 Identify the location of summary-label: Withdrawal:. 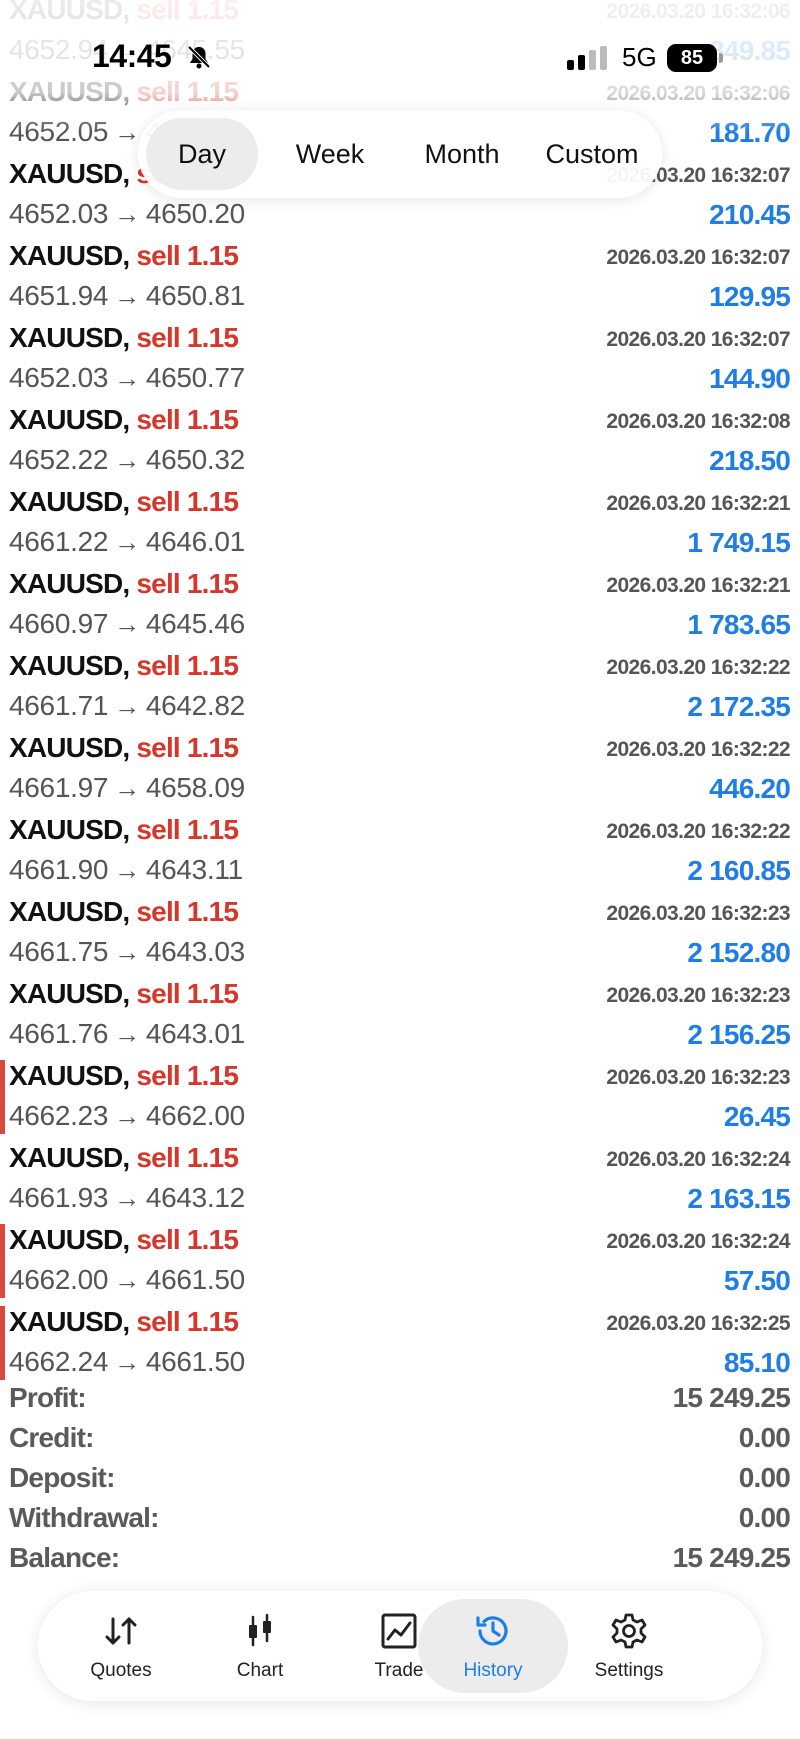
(84, 1517).